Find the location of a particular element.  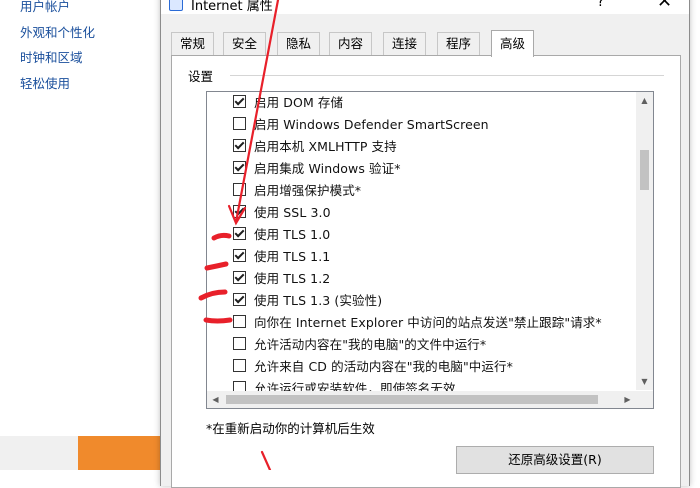

tab-advanced: 高级 is located at coordinates (513, 43).